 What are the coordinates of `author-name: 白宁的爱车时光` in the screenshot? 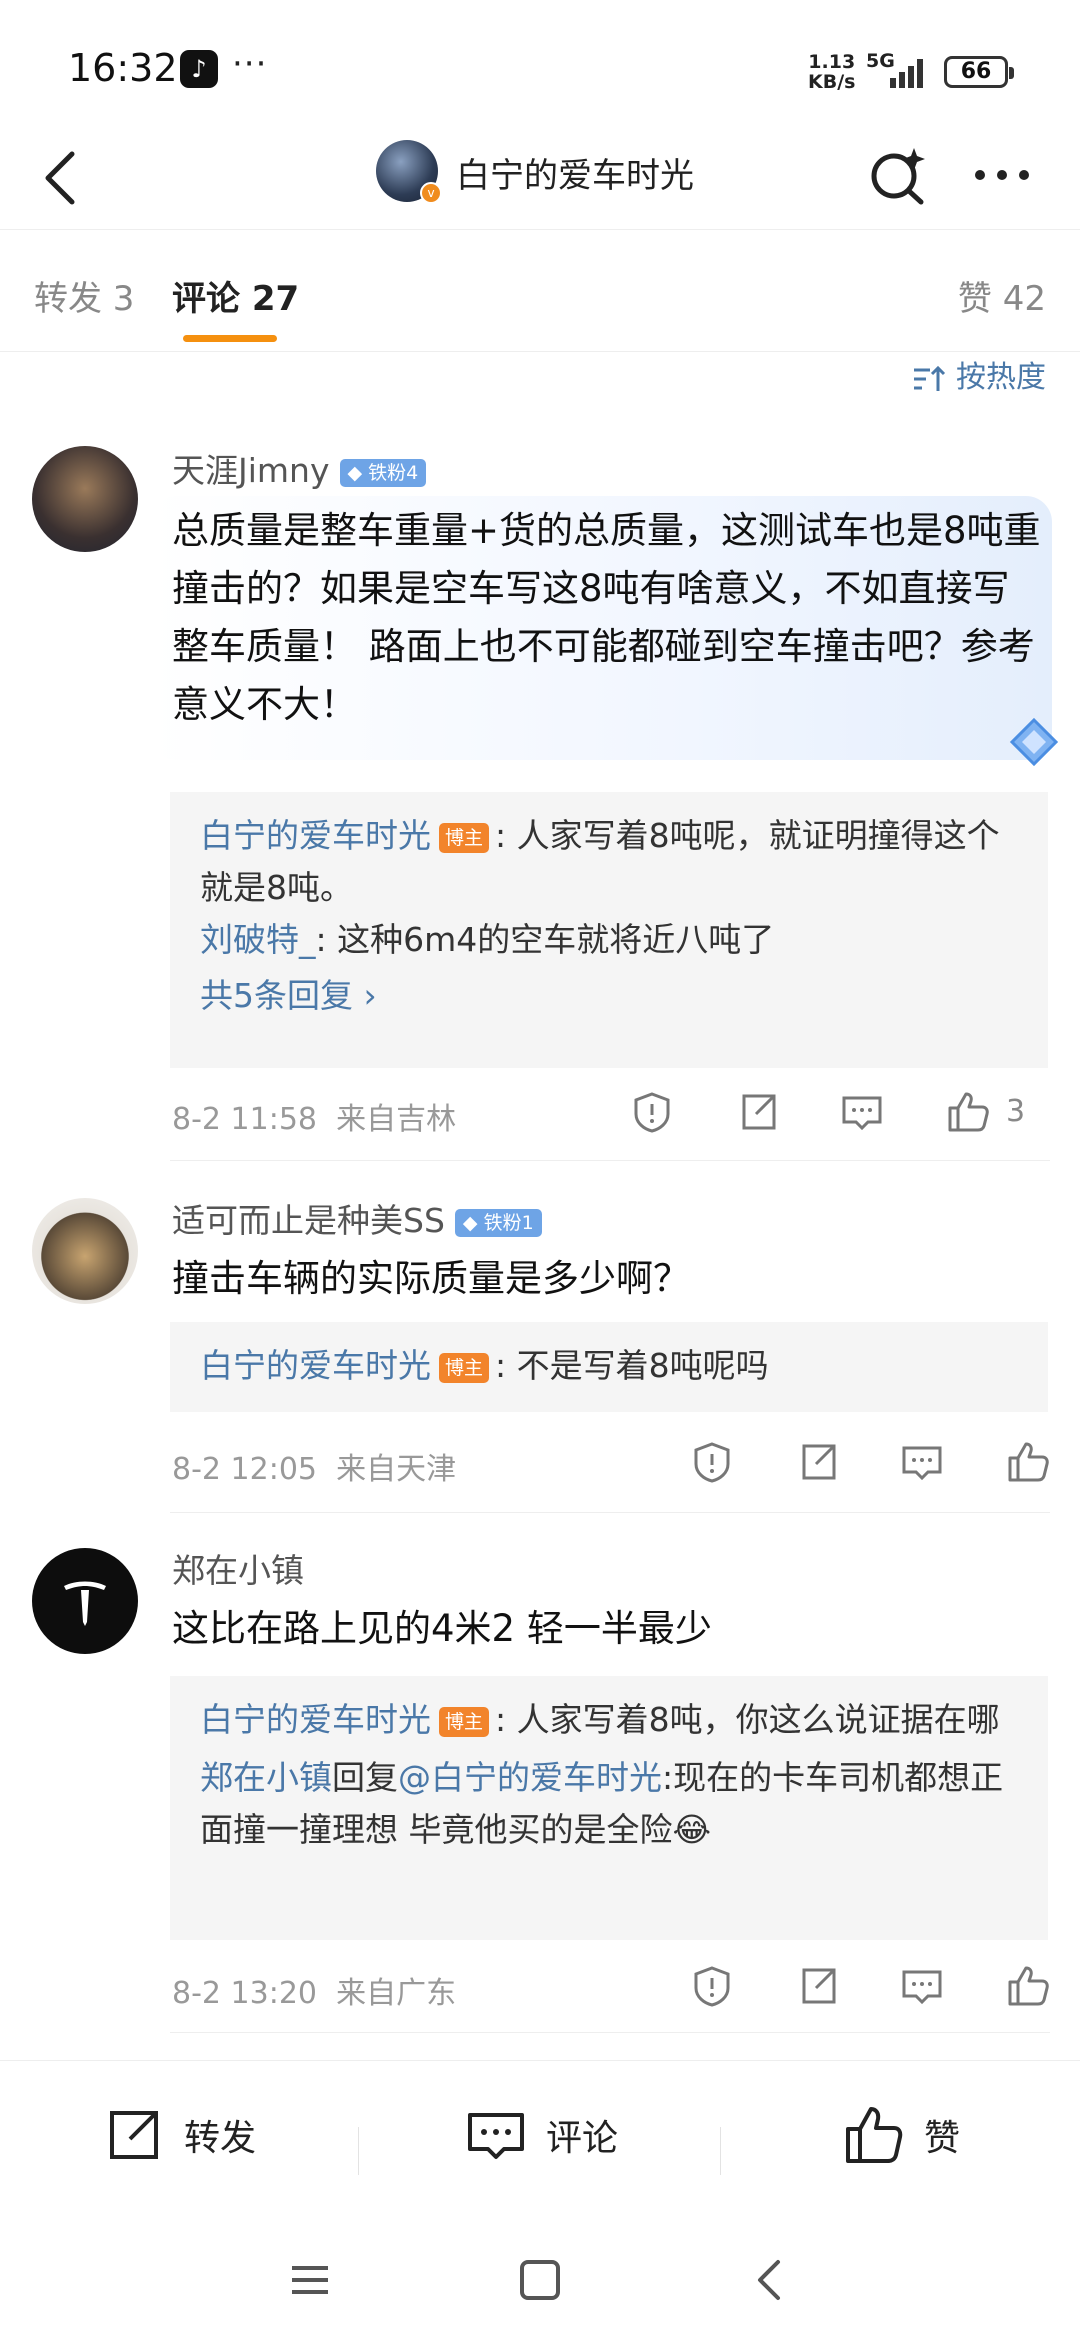 It's located at (575, 172).